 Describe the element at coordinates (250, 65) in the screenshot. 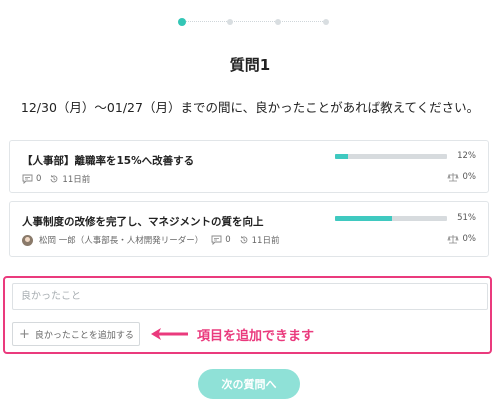

I see `question-title: 質問1` at that location.